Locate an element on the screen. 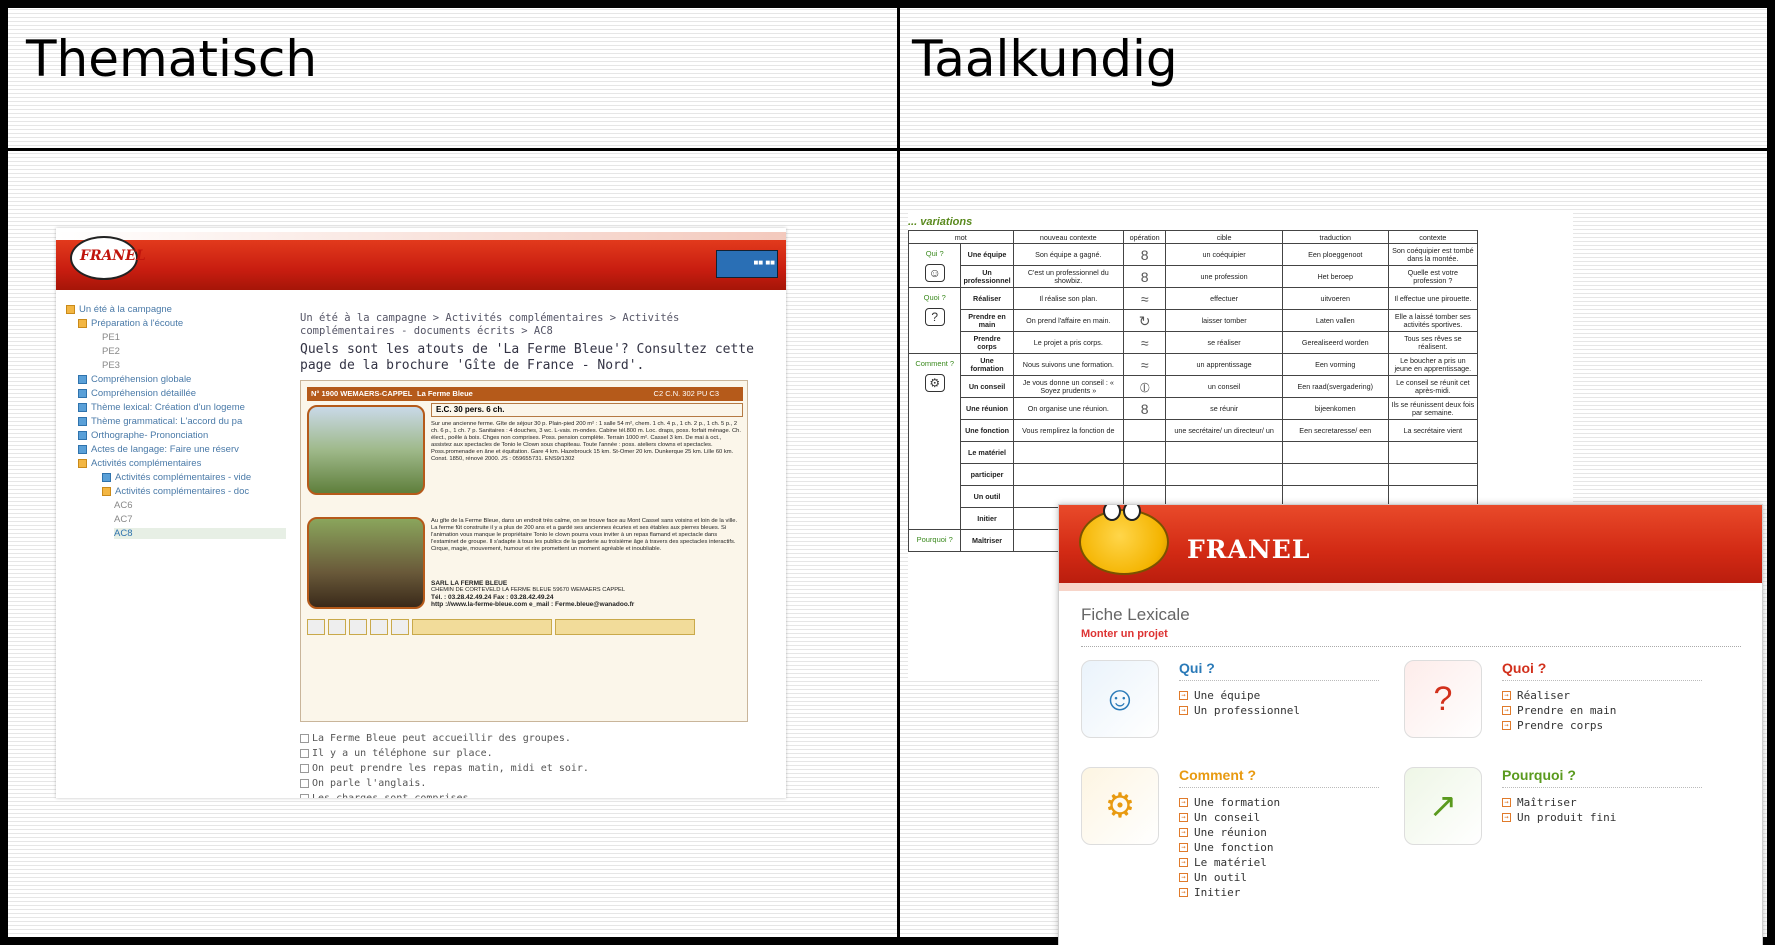  sidebar-item: PE1 is located at coordinates (111, 337).